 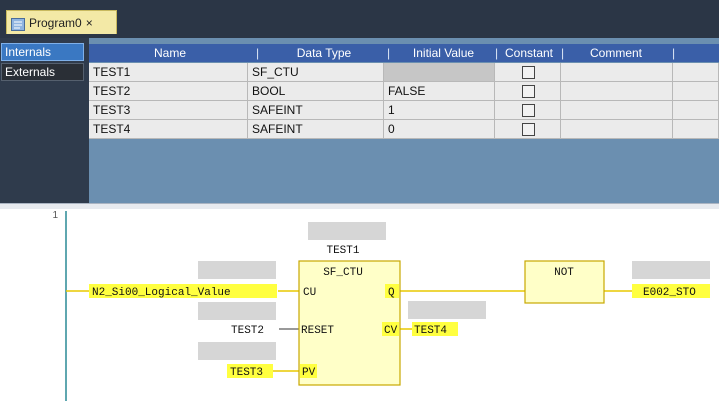 I want to click on table-row: TEST3 SAFEINT 1, so click(x=404, y=110).